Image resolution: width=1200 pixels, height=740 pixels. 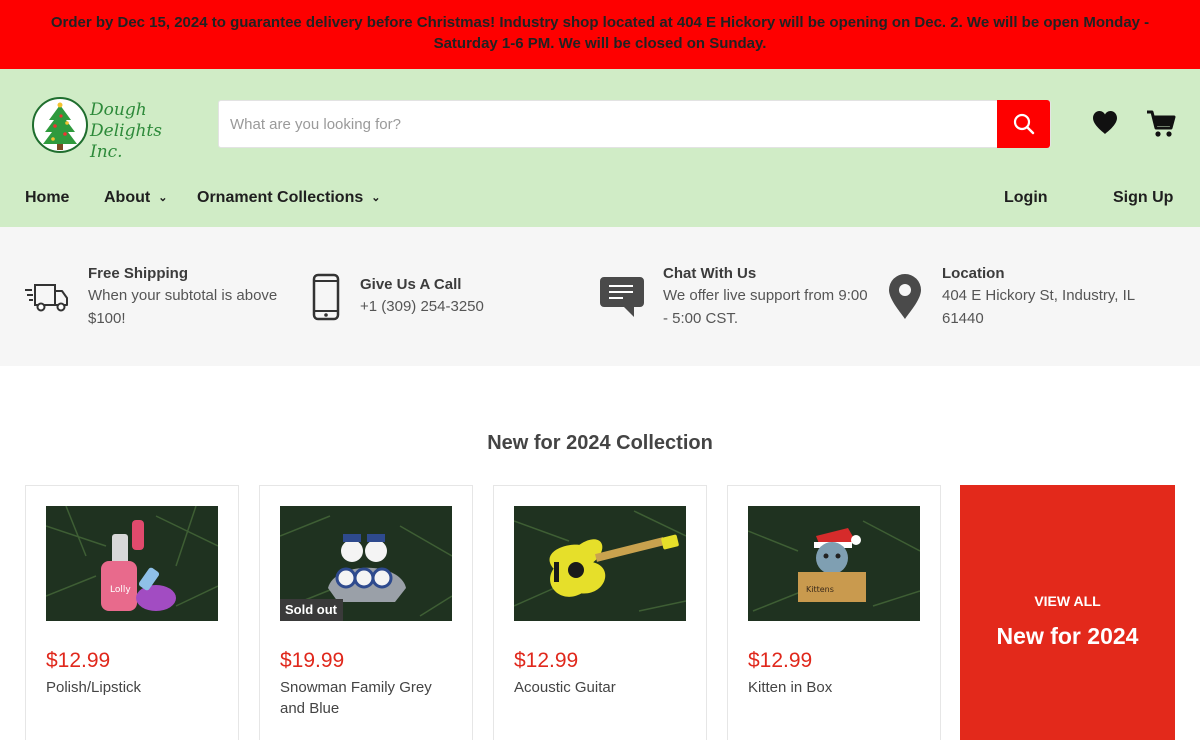 I want to click on product-card: Kittens $12.99 Kitten in Box, so click(x=834, y=612).